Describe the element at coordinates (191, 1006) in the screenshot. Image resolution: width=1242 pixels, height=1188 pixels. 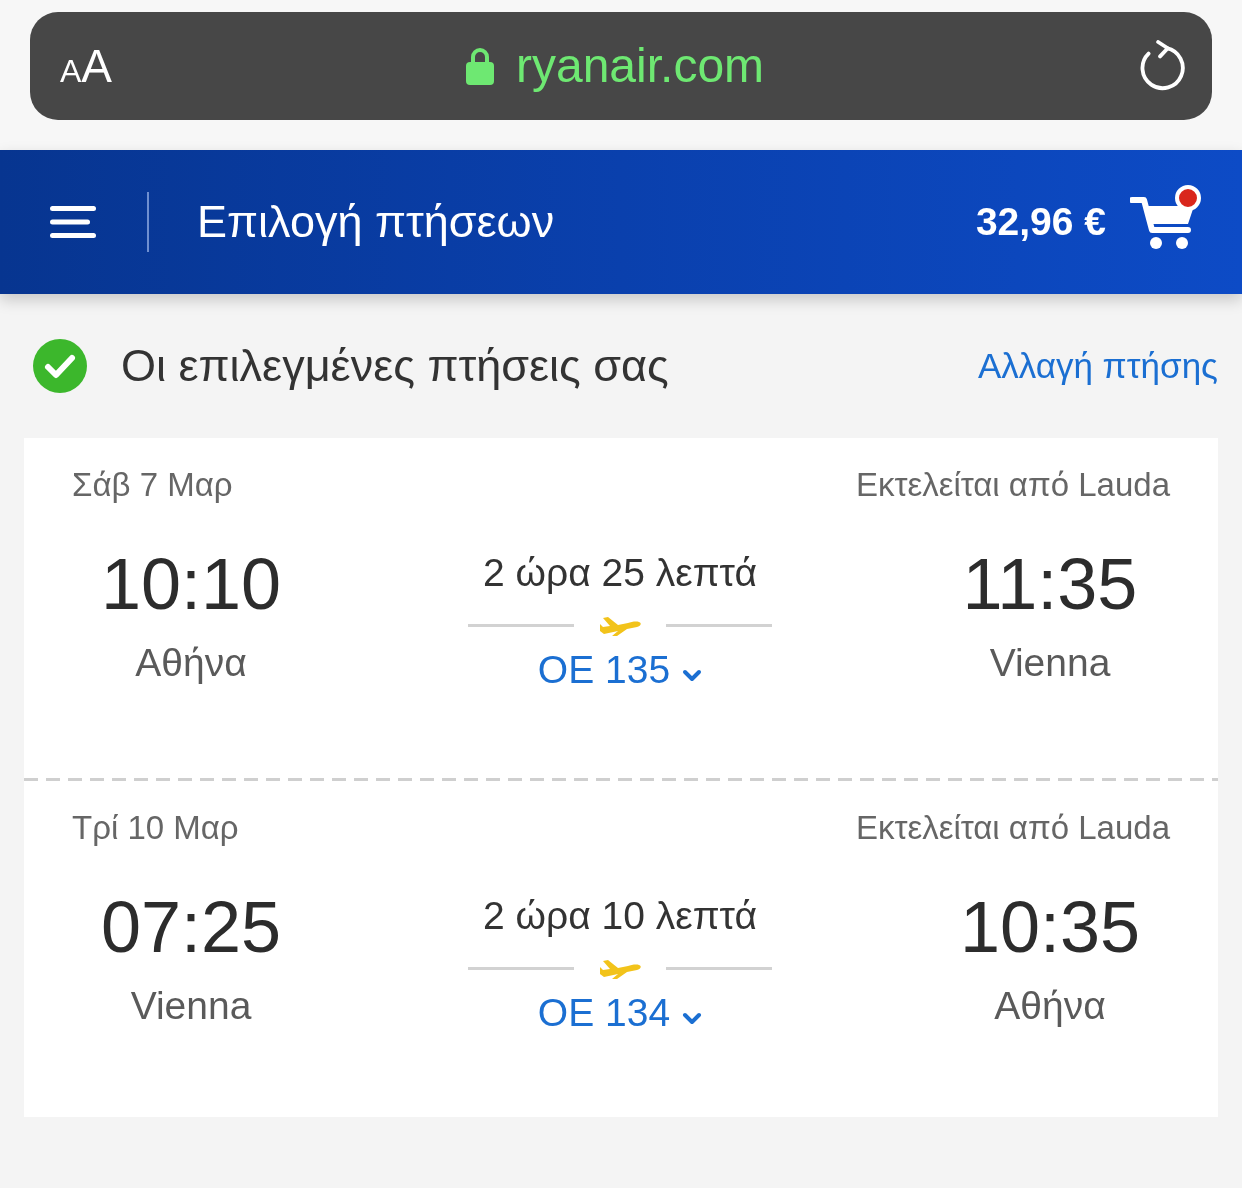
I see `departure-city: Vienna` at that location.